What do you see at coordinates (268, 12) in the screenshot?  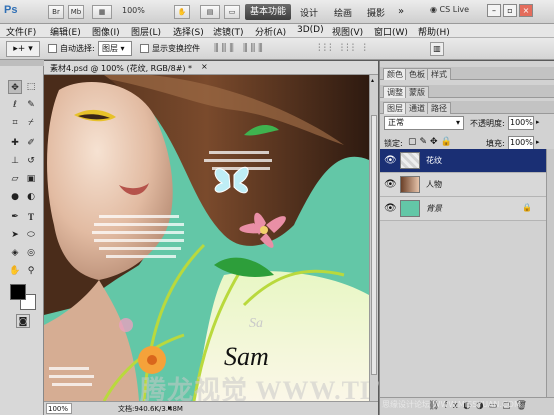 I see `workspace-essentials: 基本功能` at bounding box center [268, 12].